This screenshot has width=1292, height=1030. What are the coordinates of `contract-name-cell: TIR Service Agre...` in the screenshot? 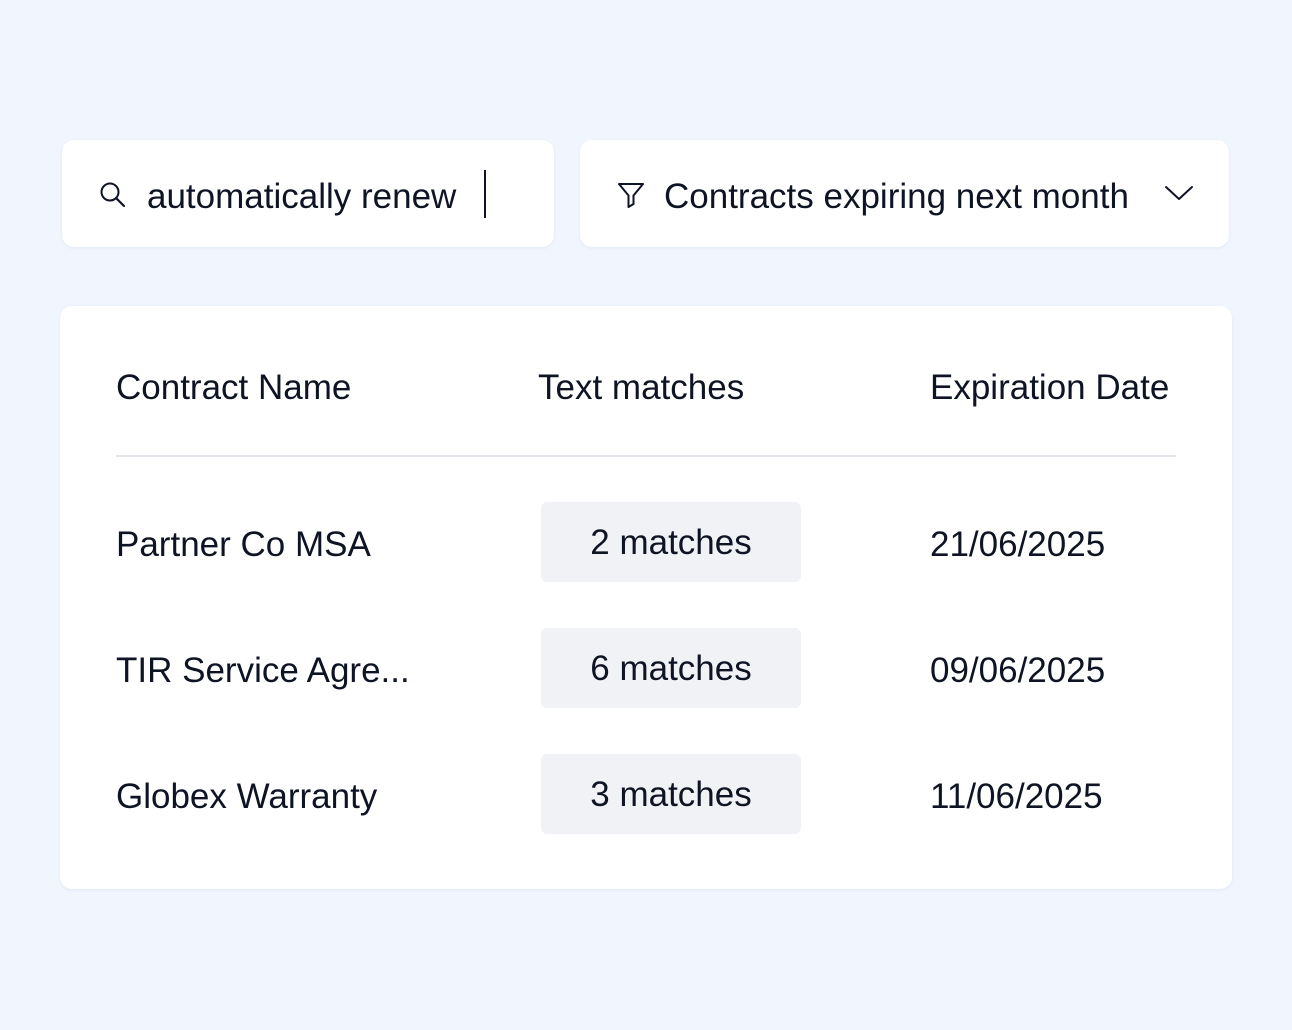 It's located at (263, 670).